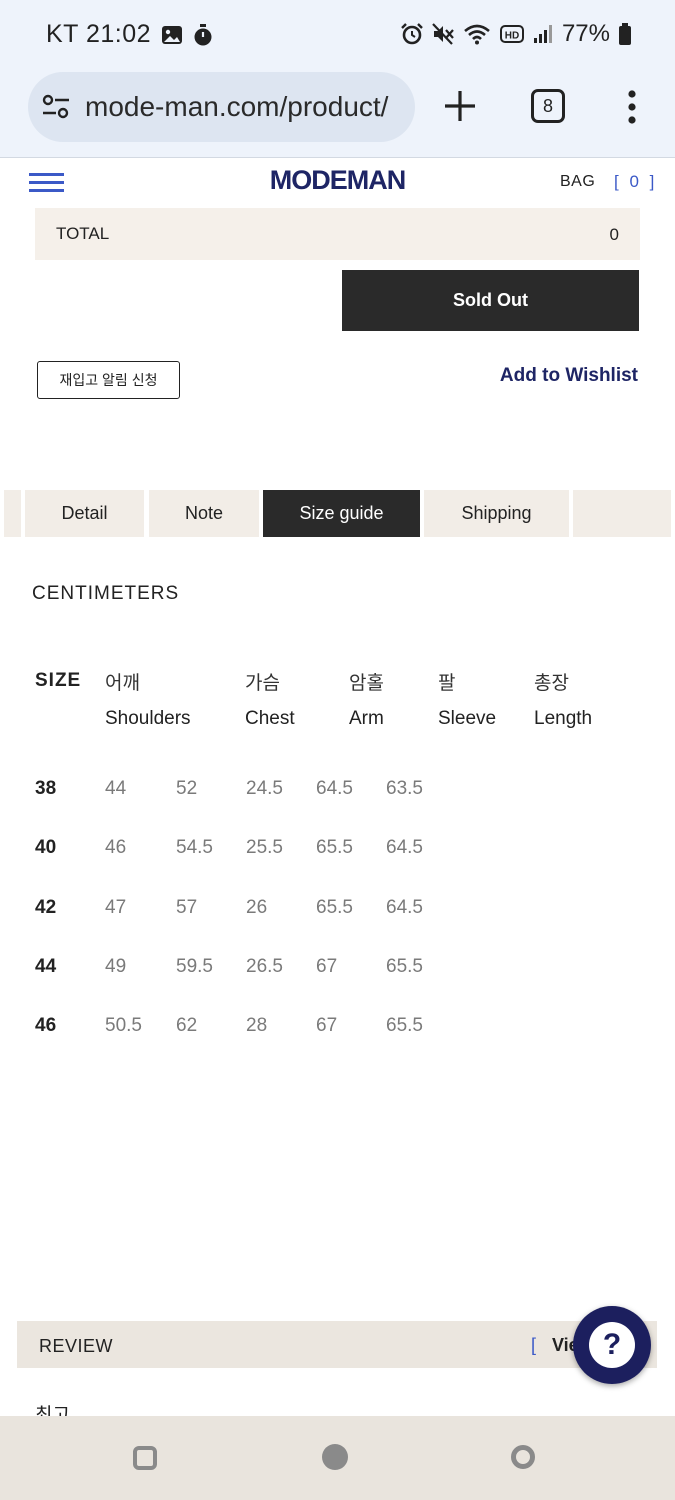 The image size is (675, 1500). Describe the element at coordinates (46, 907) in the screenshot. I see `table-row-size: 42` at that location.